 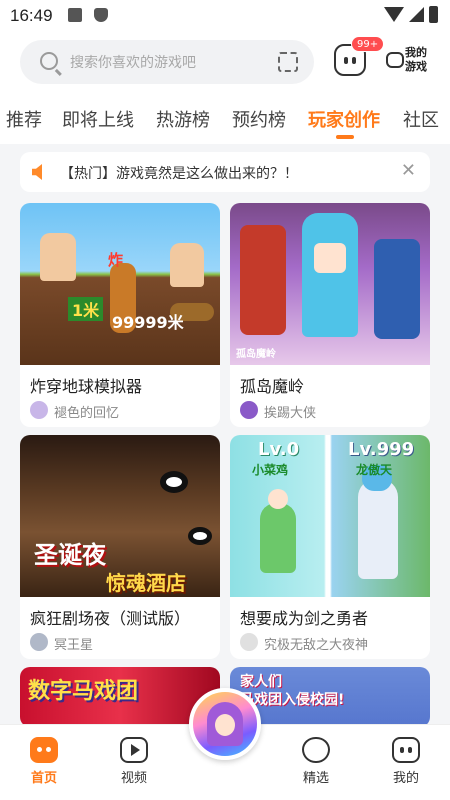 I want to click on nav-featured: 精选, so click(x=316, y=758).